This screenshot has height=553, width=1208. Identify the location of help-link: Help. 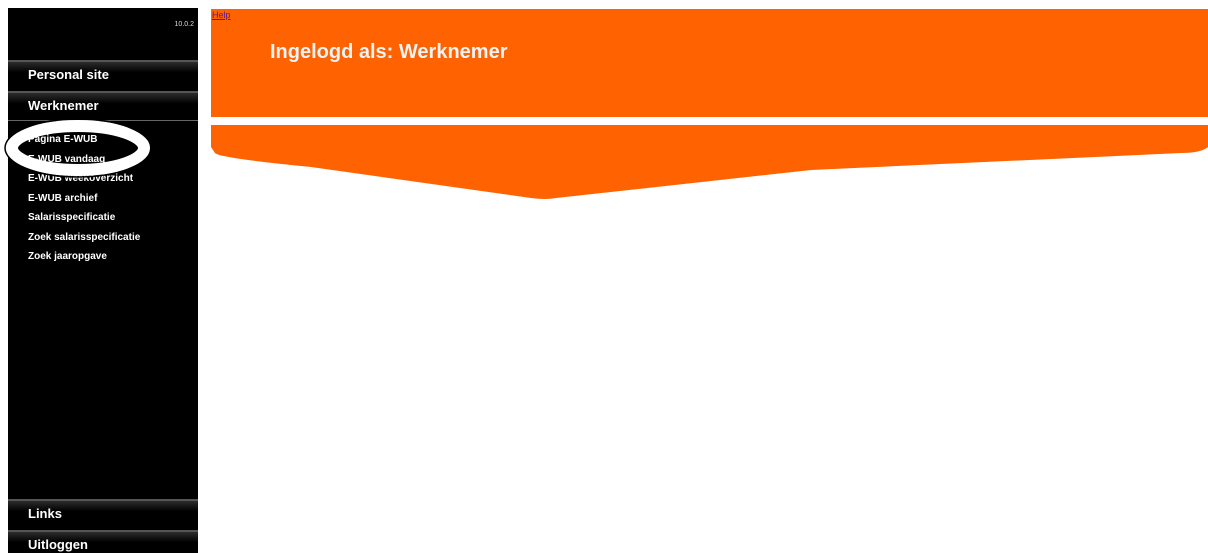
(221, 15).